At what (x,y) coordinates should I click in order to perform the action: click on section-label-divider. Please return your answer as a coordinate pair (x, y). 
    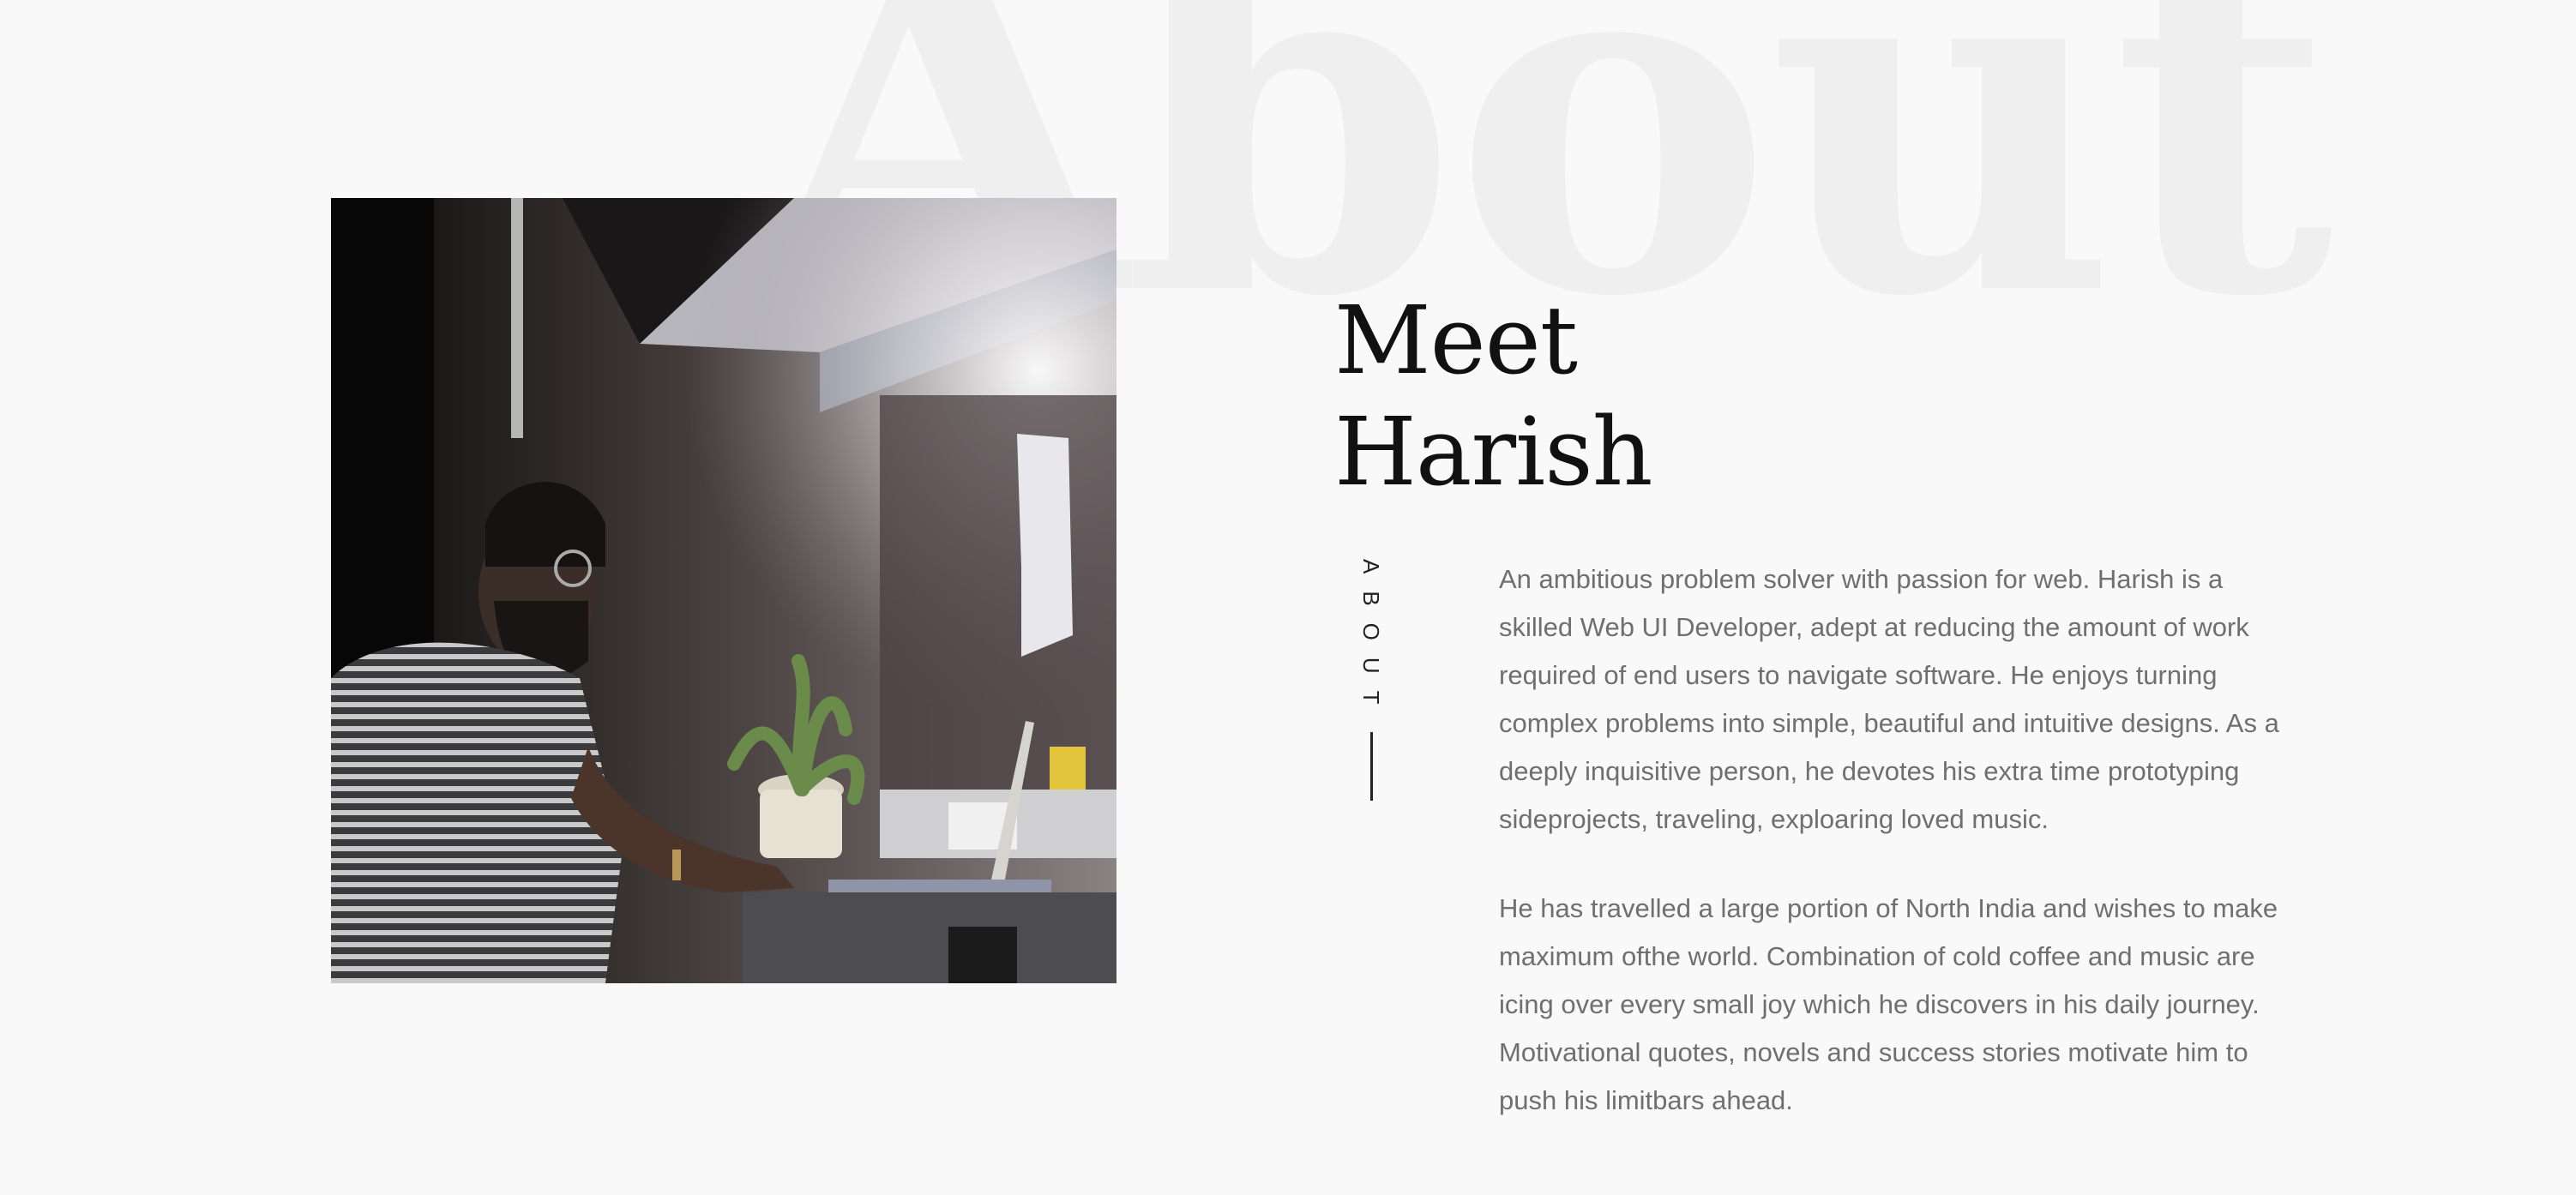
    Looking at the image, I should click on (1371, 766).